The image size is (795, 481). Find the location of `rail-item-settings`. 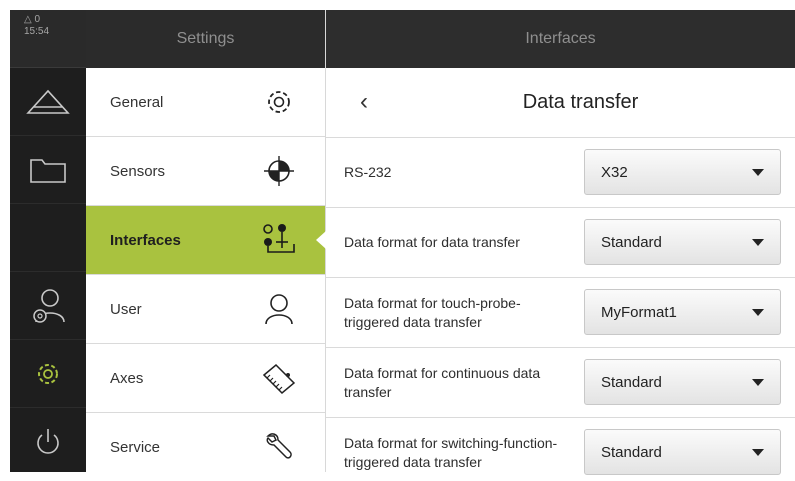

rail-item-settings is located at coordinates (48, 374).